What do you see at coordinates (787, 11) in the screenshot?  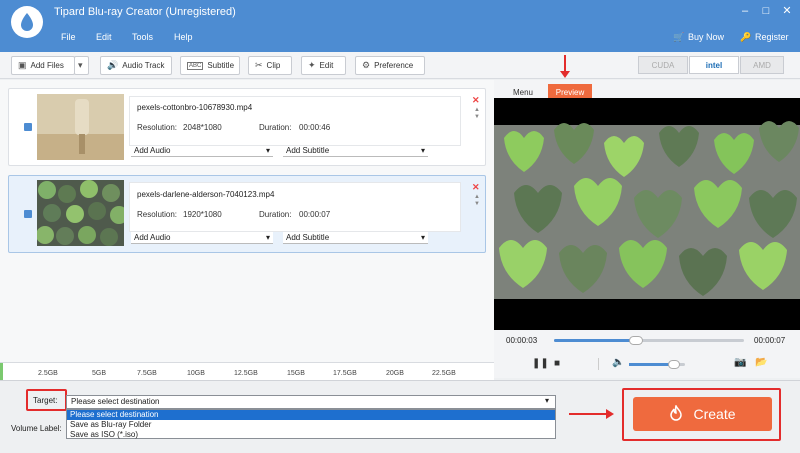 I see `close-button: ✕` at bounding box center [787, 11].